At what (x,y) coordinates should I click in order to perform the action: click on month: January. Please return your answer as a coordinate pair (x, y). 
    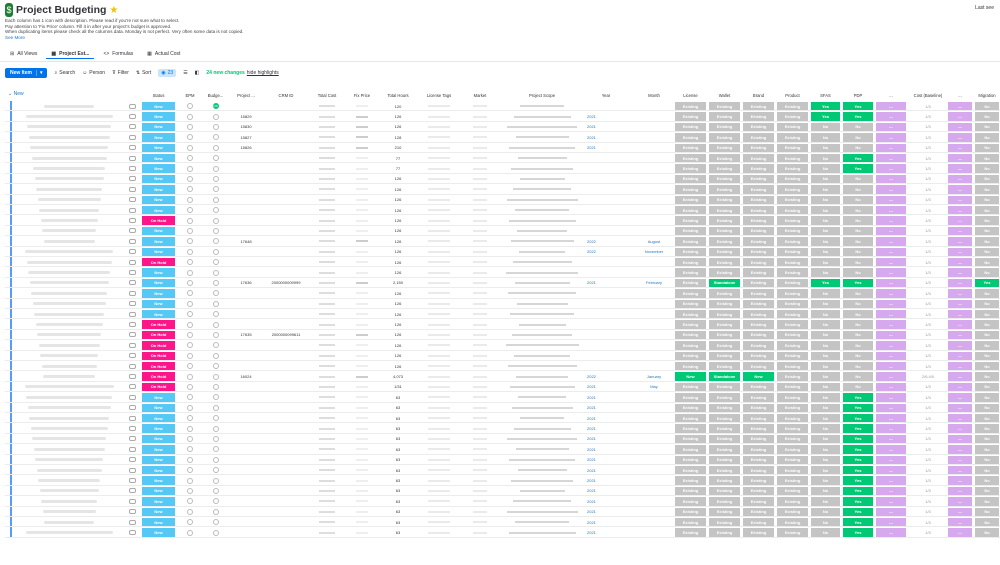
    Looking at the image, I should click on (654, 376).